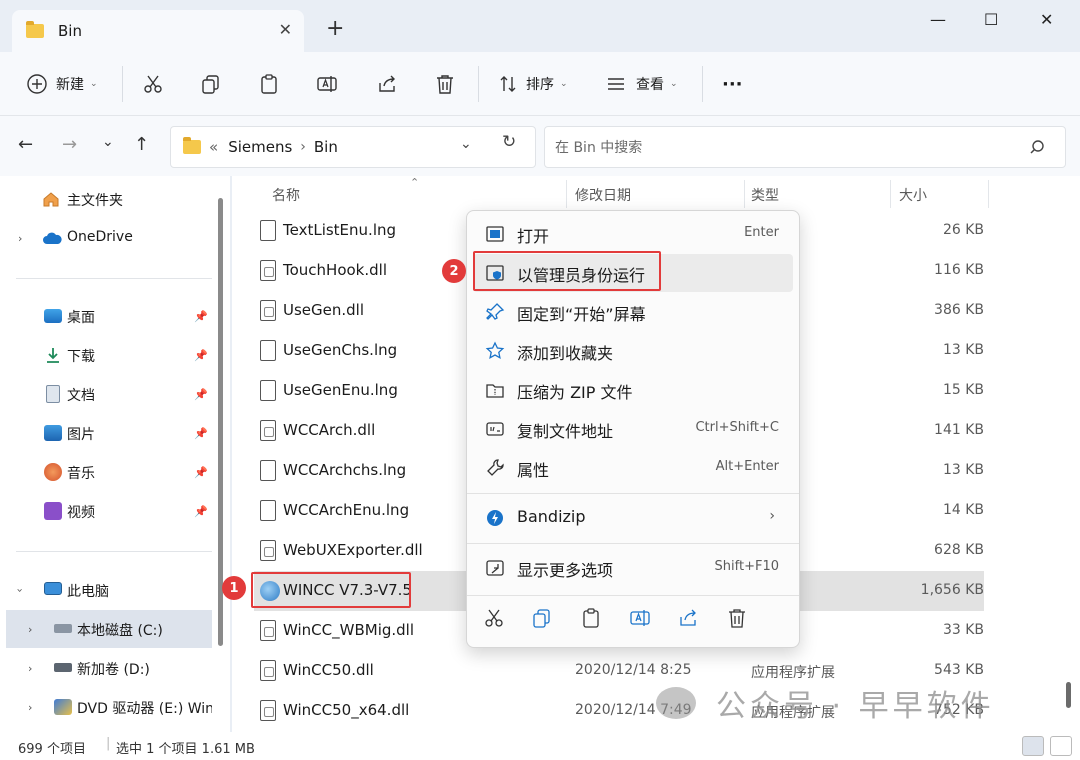 This screenshot has width=1080, height=760. What do you see at coordinates (633, 312) in the screenshot?
I see `menu-item-pin-to-start: 固定到“开始”屏幕` at bounding box center [633, 312].